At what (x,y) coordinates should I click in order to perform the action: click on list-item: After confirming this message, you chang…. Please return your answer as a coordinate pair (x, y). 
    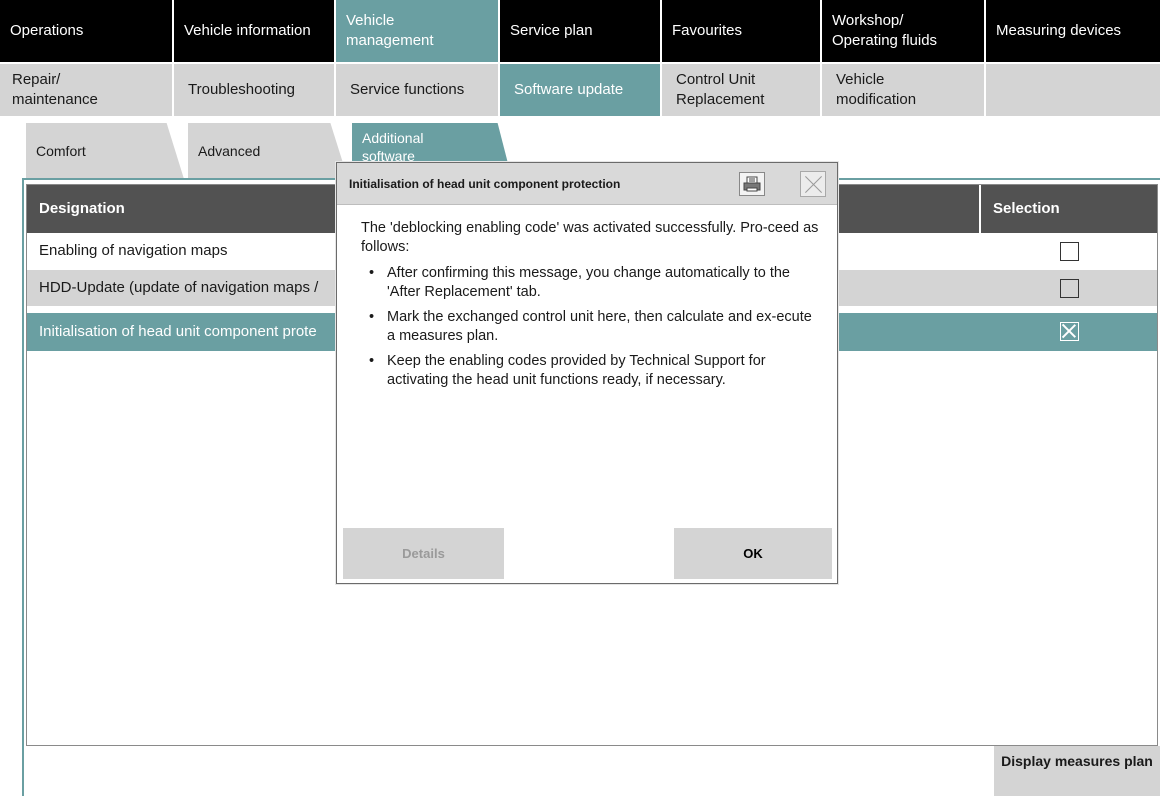
    Looking at the image, I should click on (591, 283).